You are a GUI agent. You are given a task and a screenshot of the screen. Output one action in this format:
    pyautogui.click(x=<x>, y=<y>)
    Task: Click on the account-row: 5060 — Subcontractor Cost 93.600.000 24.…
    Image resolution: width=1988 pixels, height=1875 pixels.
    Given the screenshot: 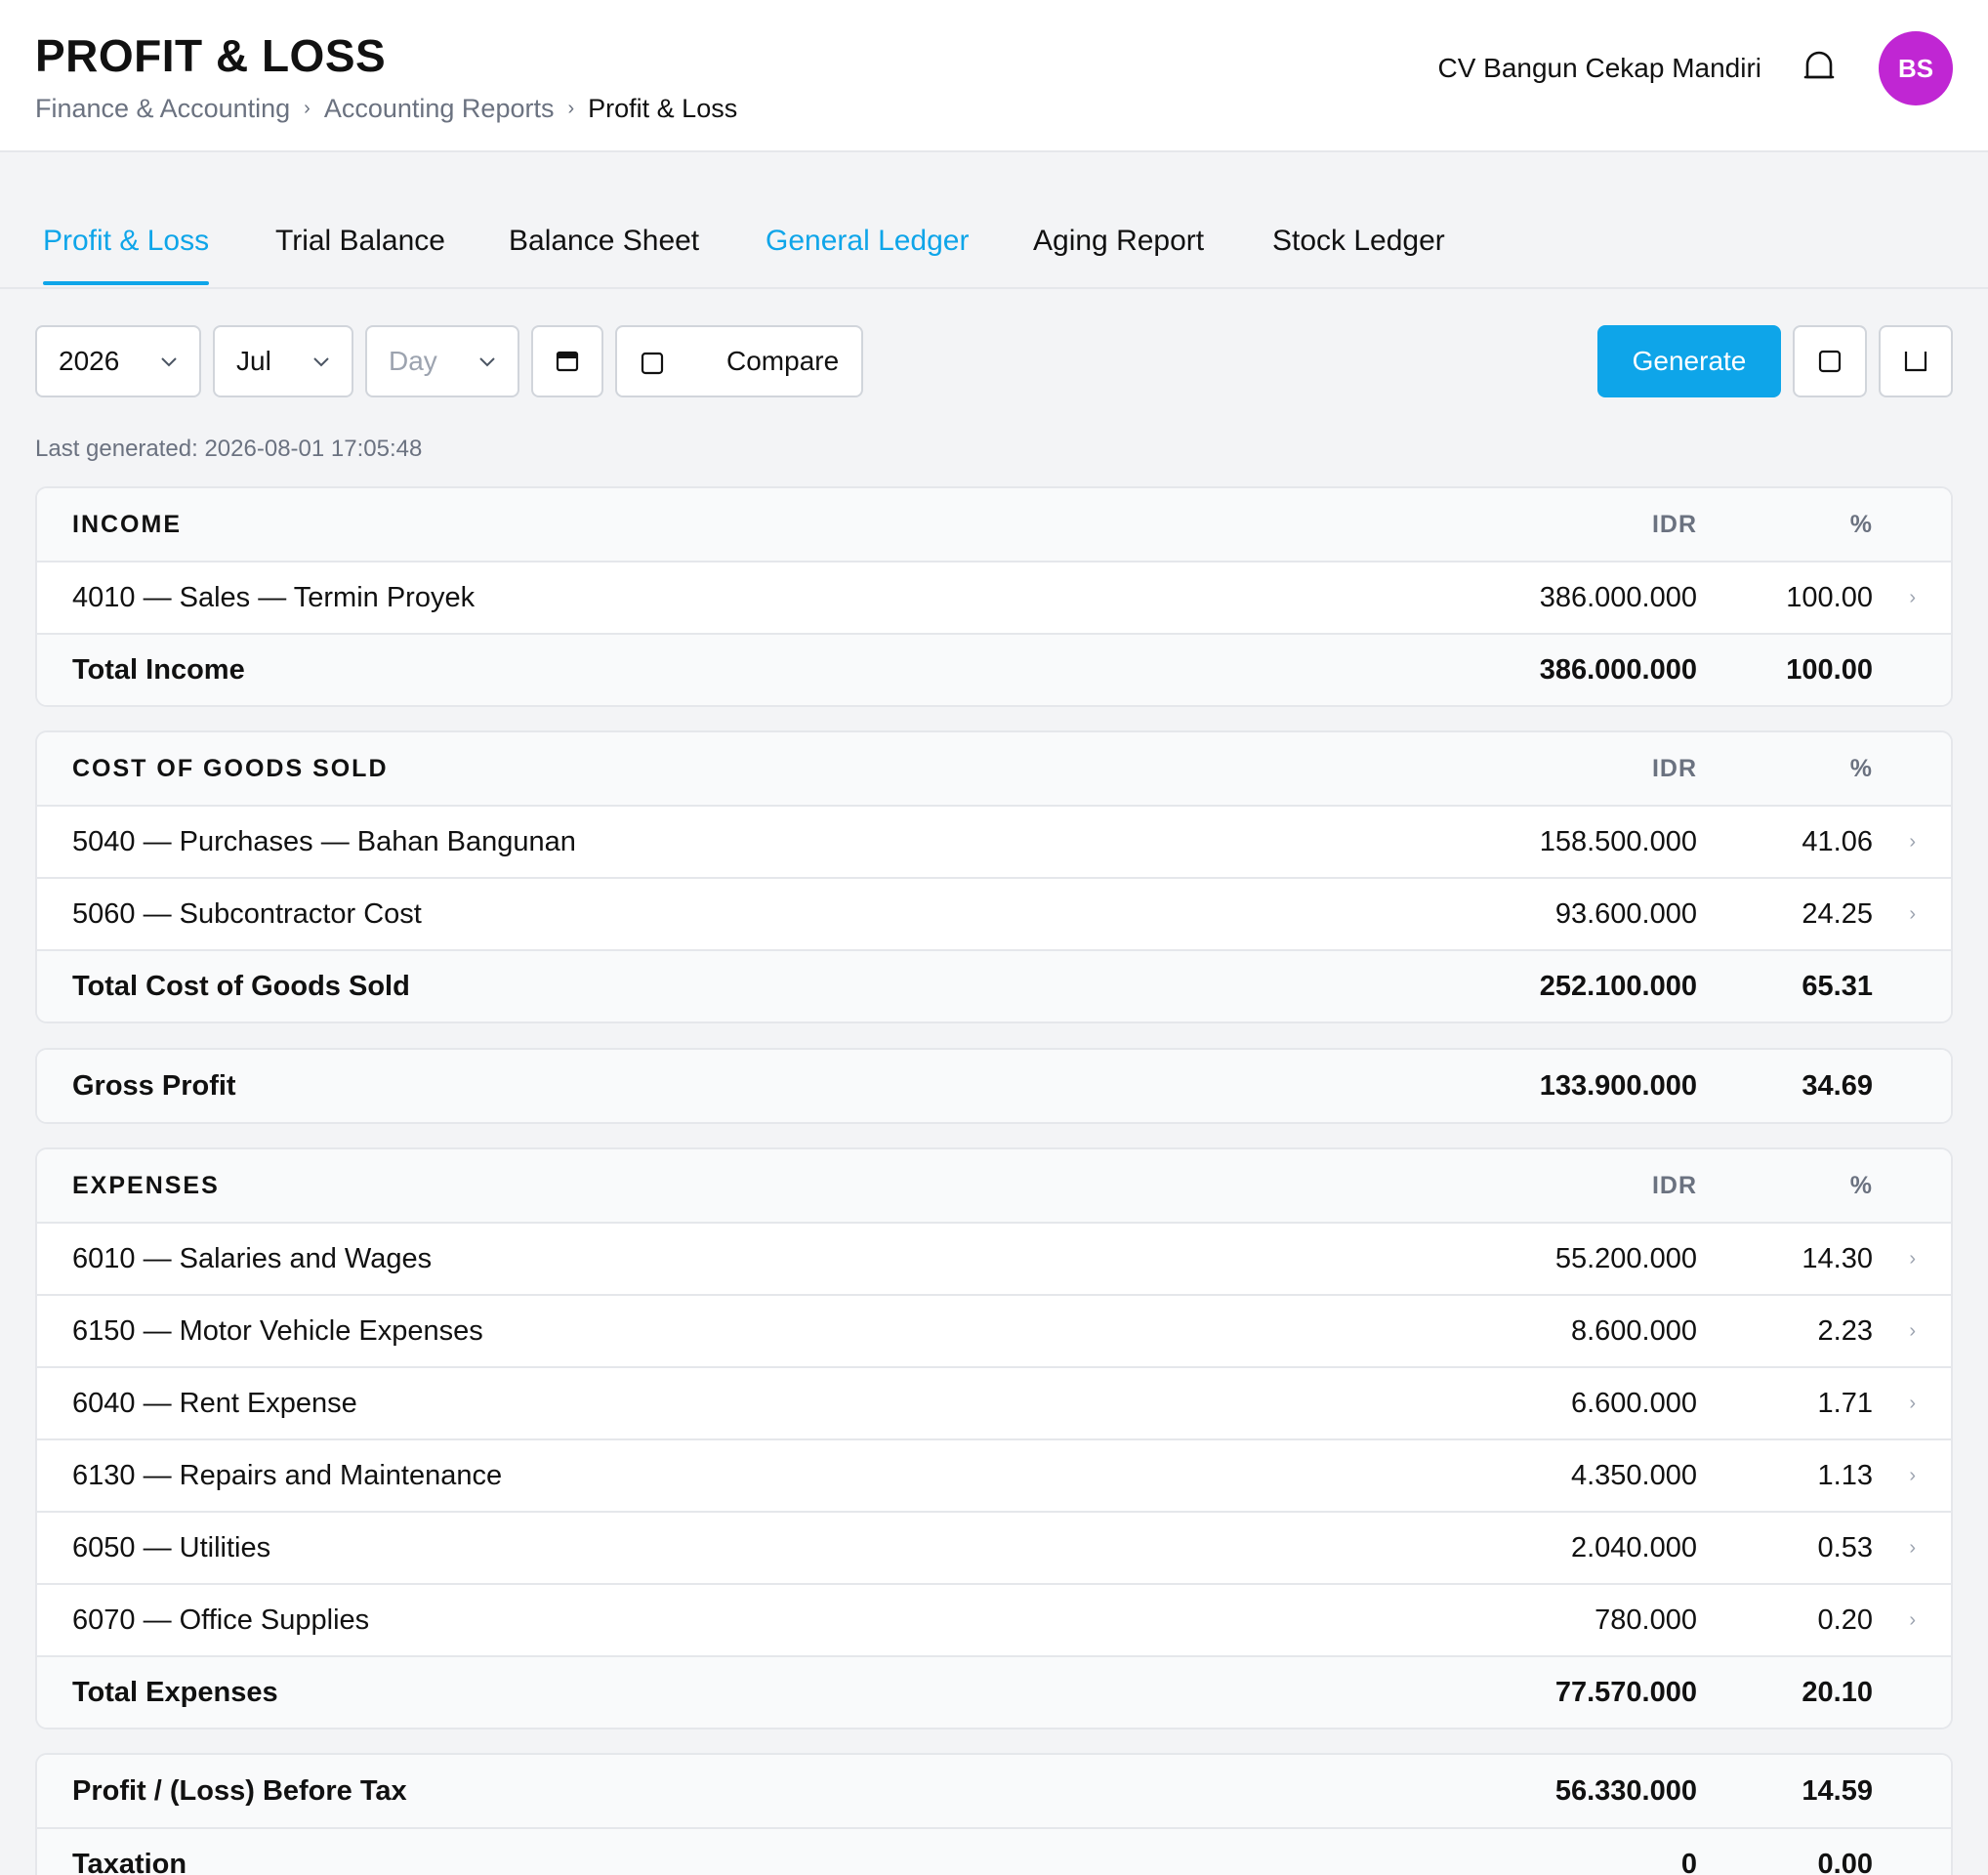 What is the action you would take?
    pyautogui.click(x=994, y=913)
    